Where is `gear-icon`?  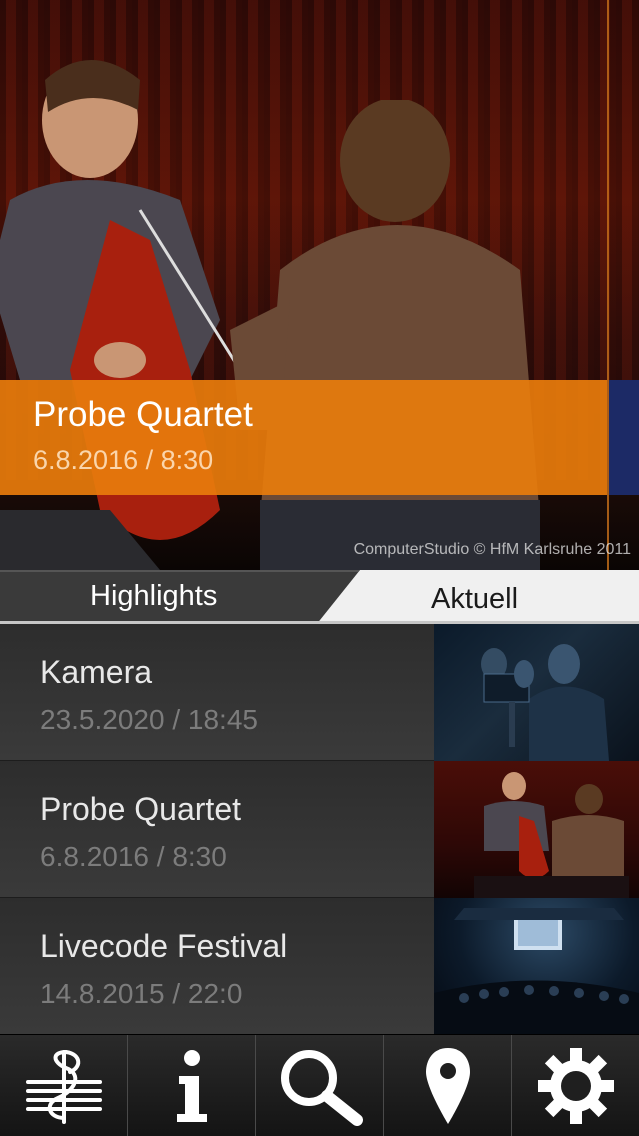
gear-icon is located at coordinates (575, 1086).